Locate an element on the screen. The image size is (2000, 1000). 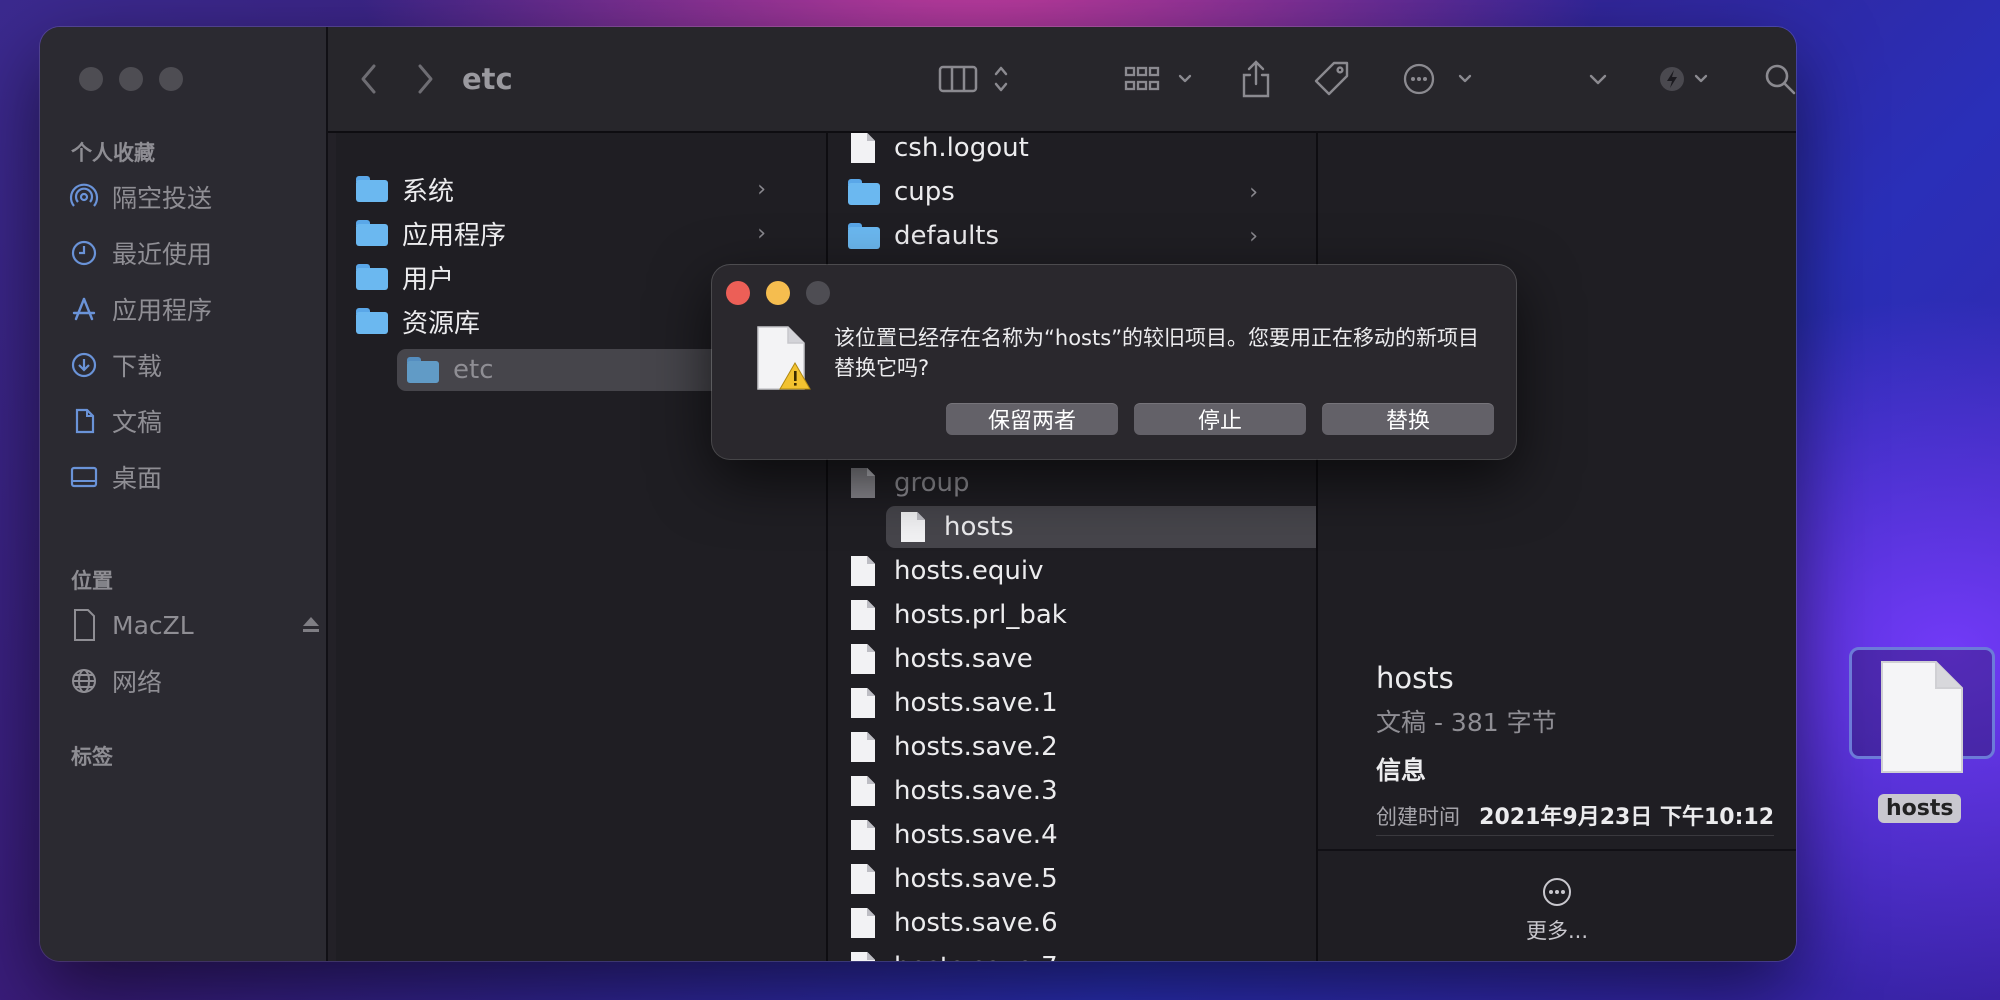
tag-button is located at coordinates (1332, 79).